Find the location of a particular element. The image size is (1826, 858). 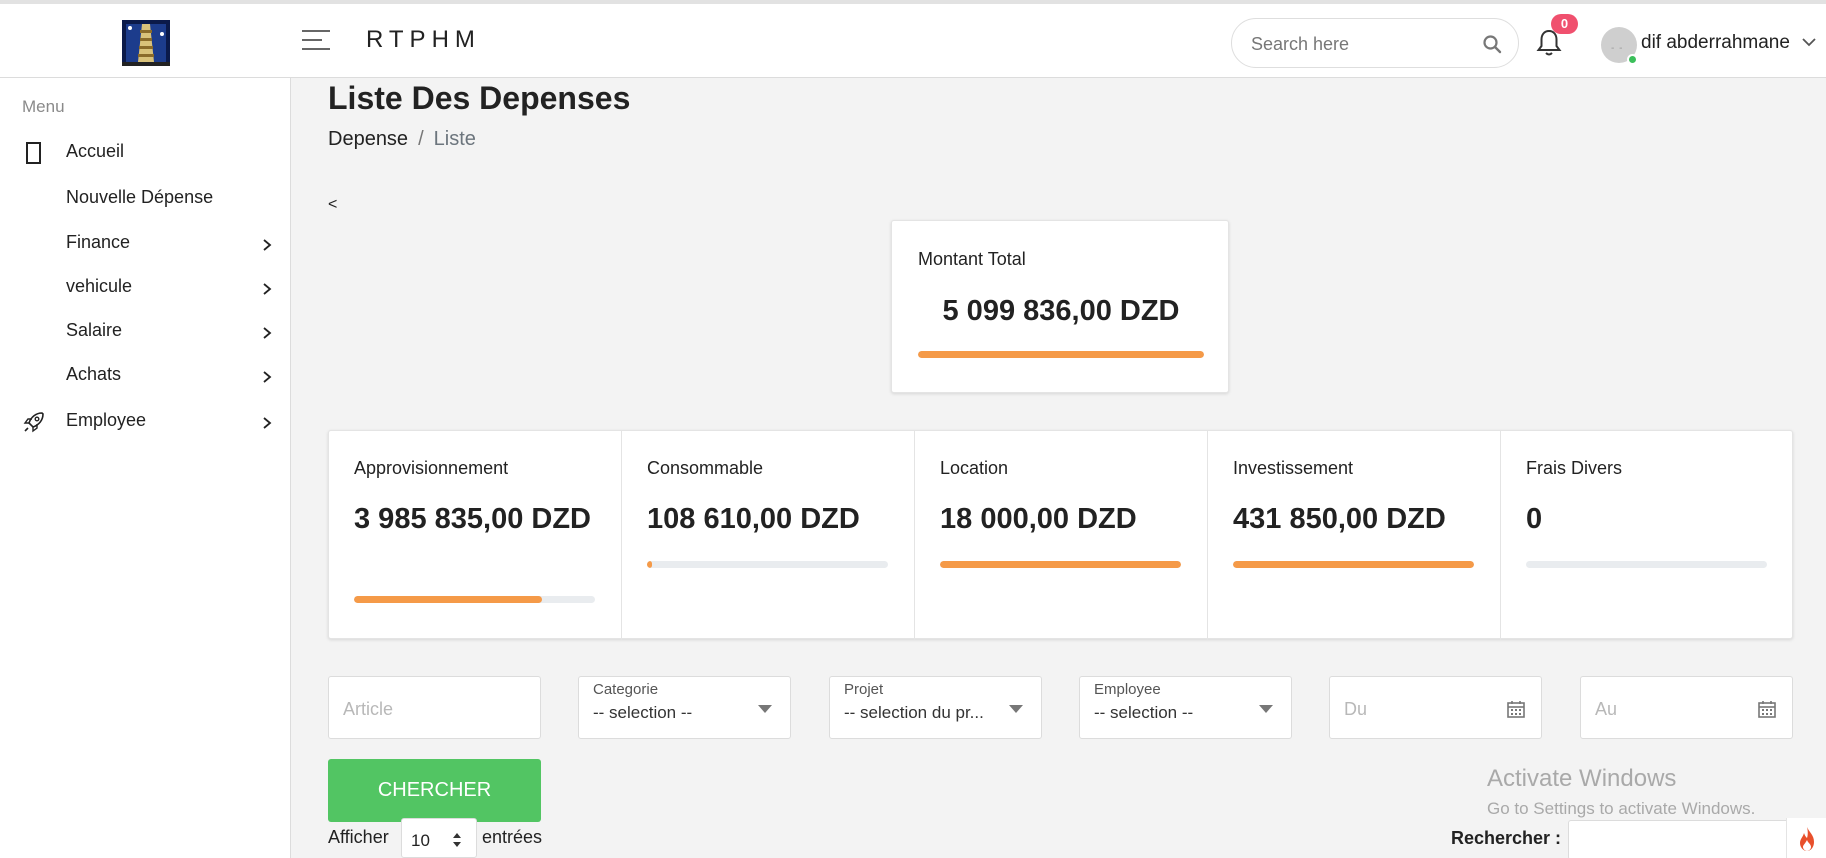

sidebar-item-vehicule: vehicule is located at coordinates (145, 287).